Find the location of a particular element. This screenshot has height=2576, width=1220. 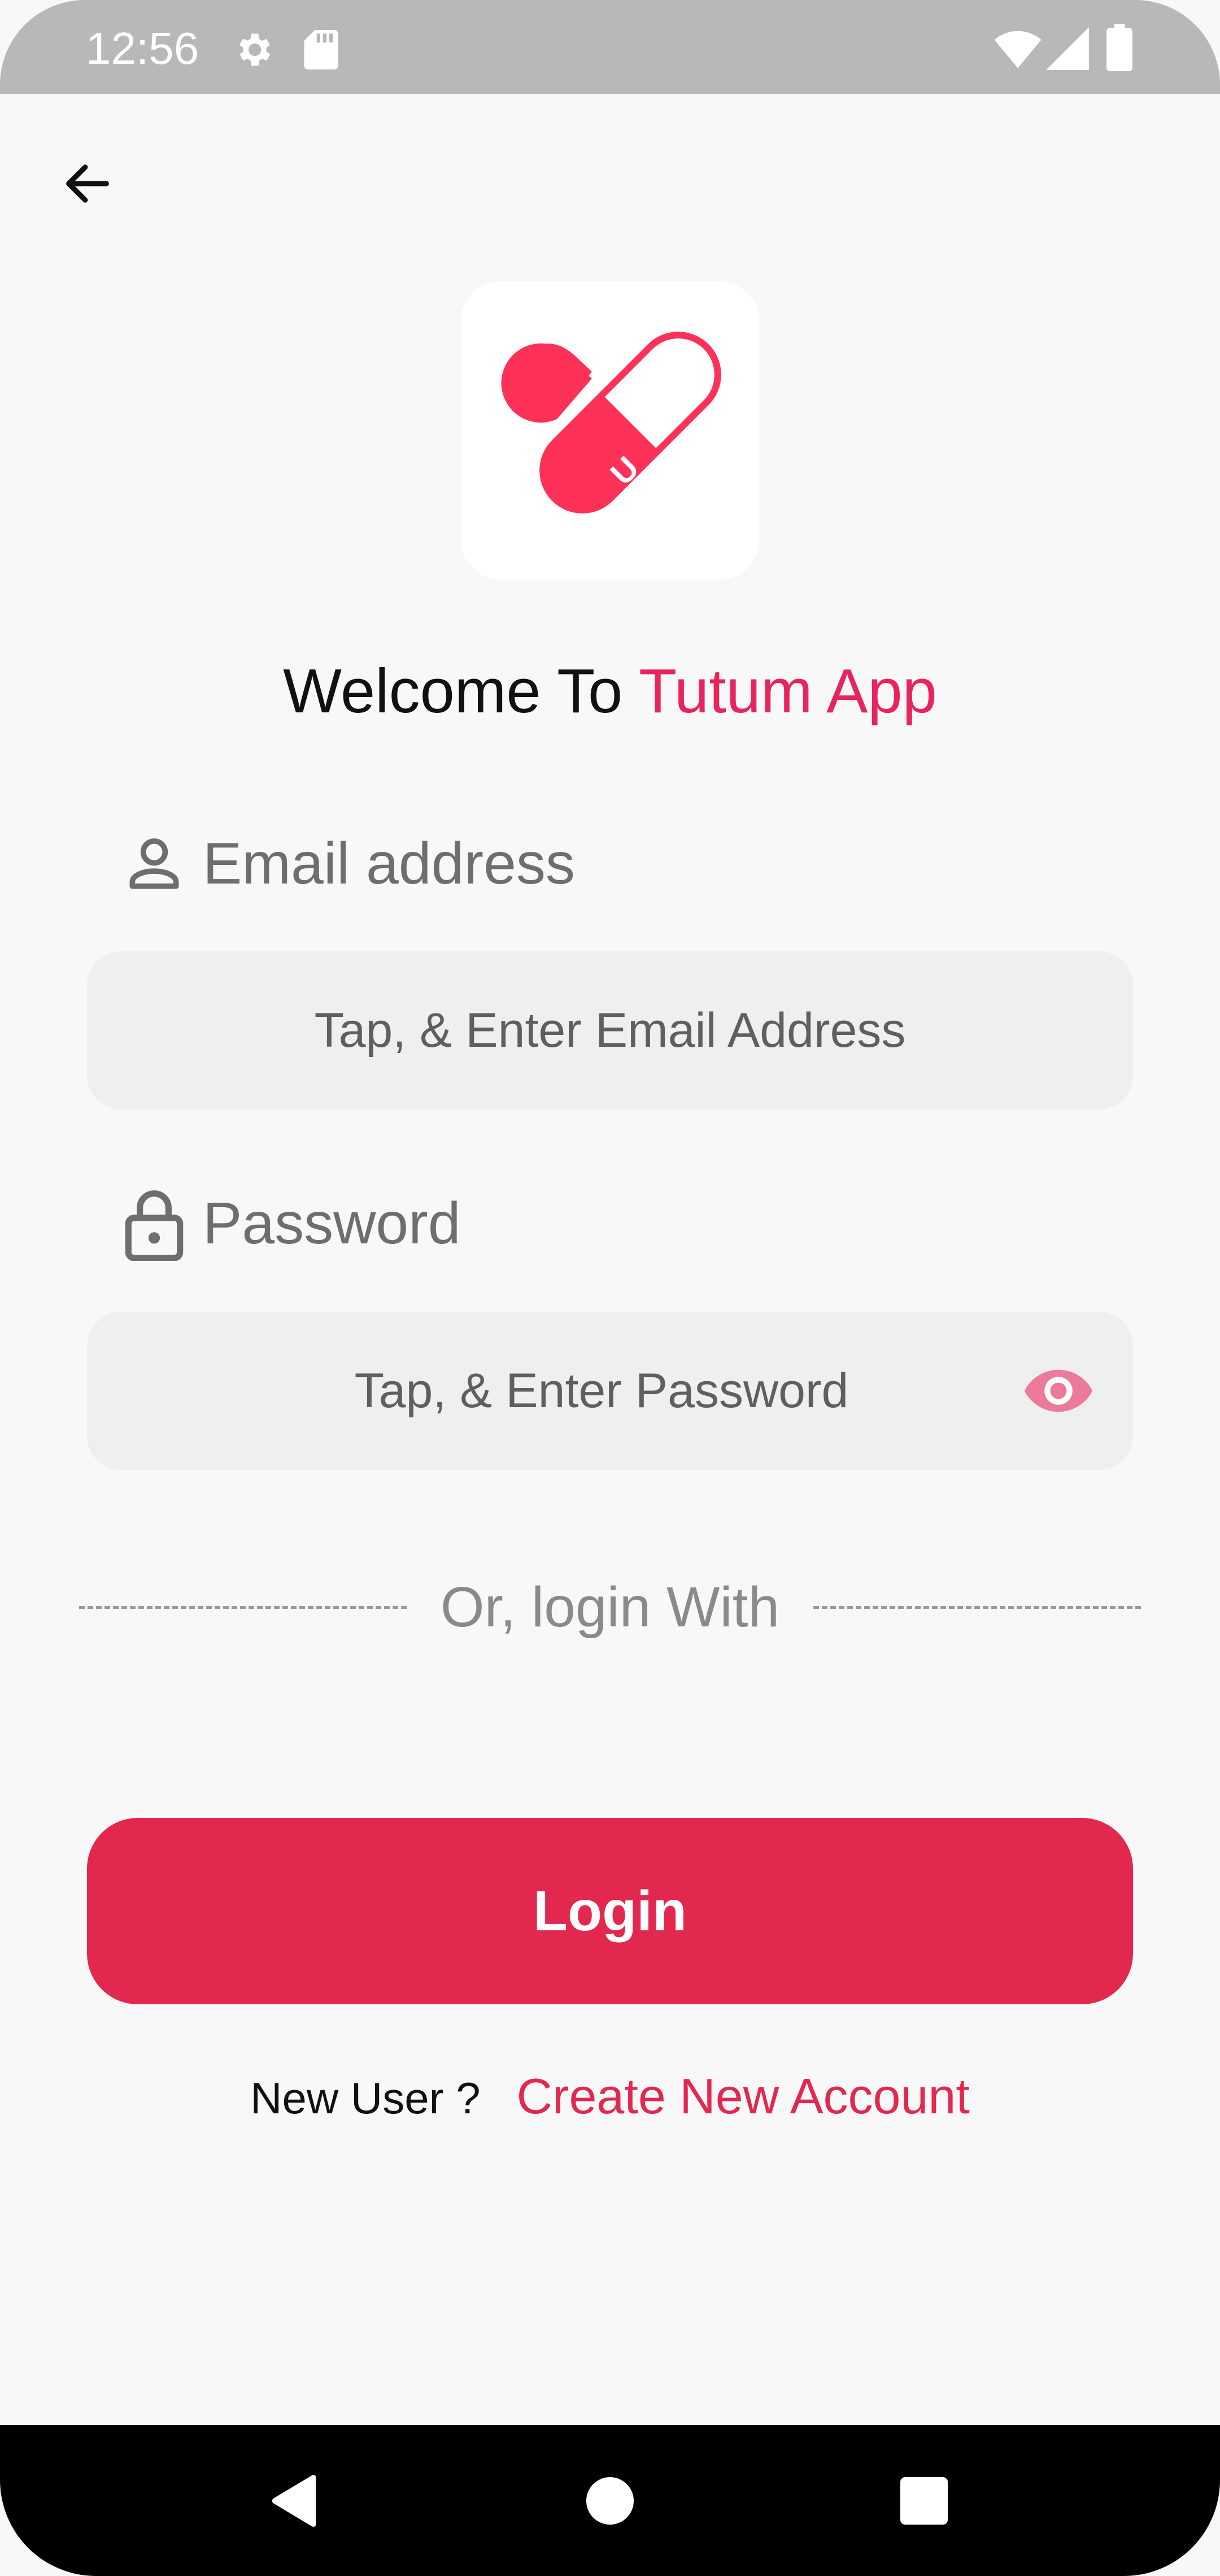

password-placeholder: Tap, & Enter Password is located at coordinates (601, 1390).